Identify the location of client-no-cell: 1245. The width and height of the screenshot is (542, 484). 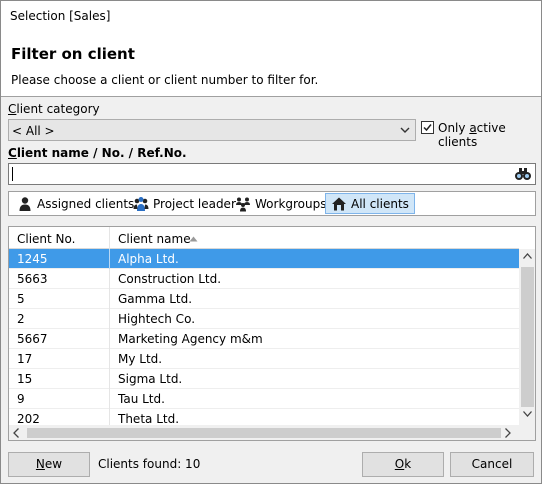
(32, 259).